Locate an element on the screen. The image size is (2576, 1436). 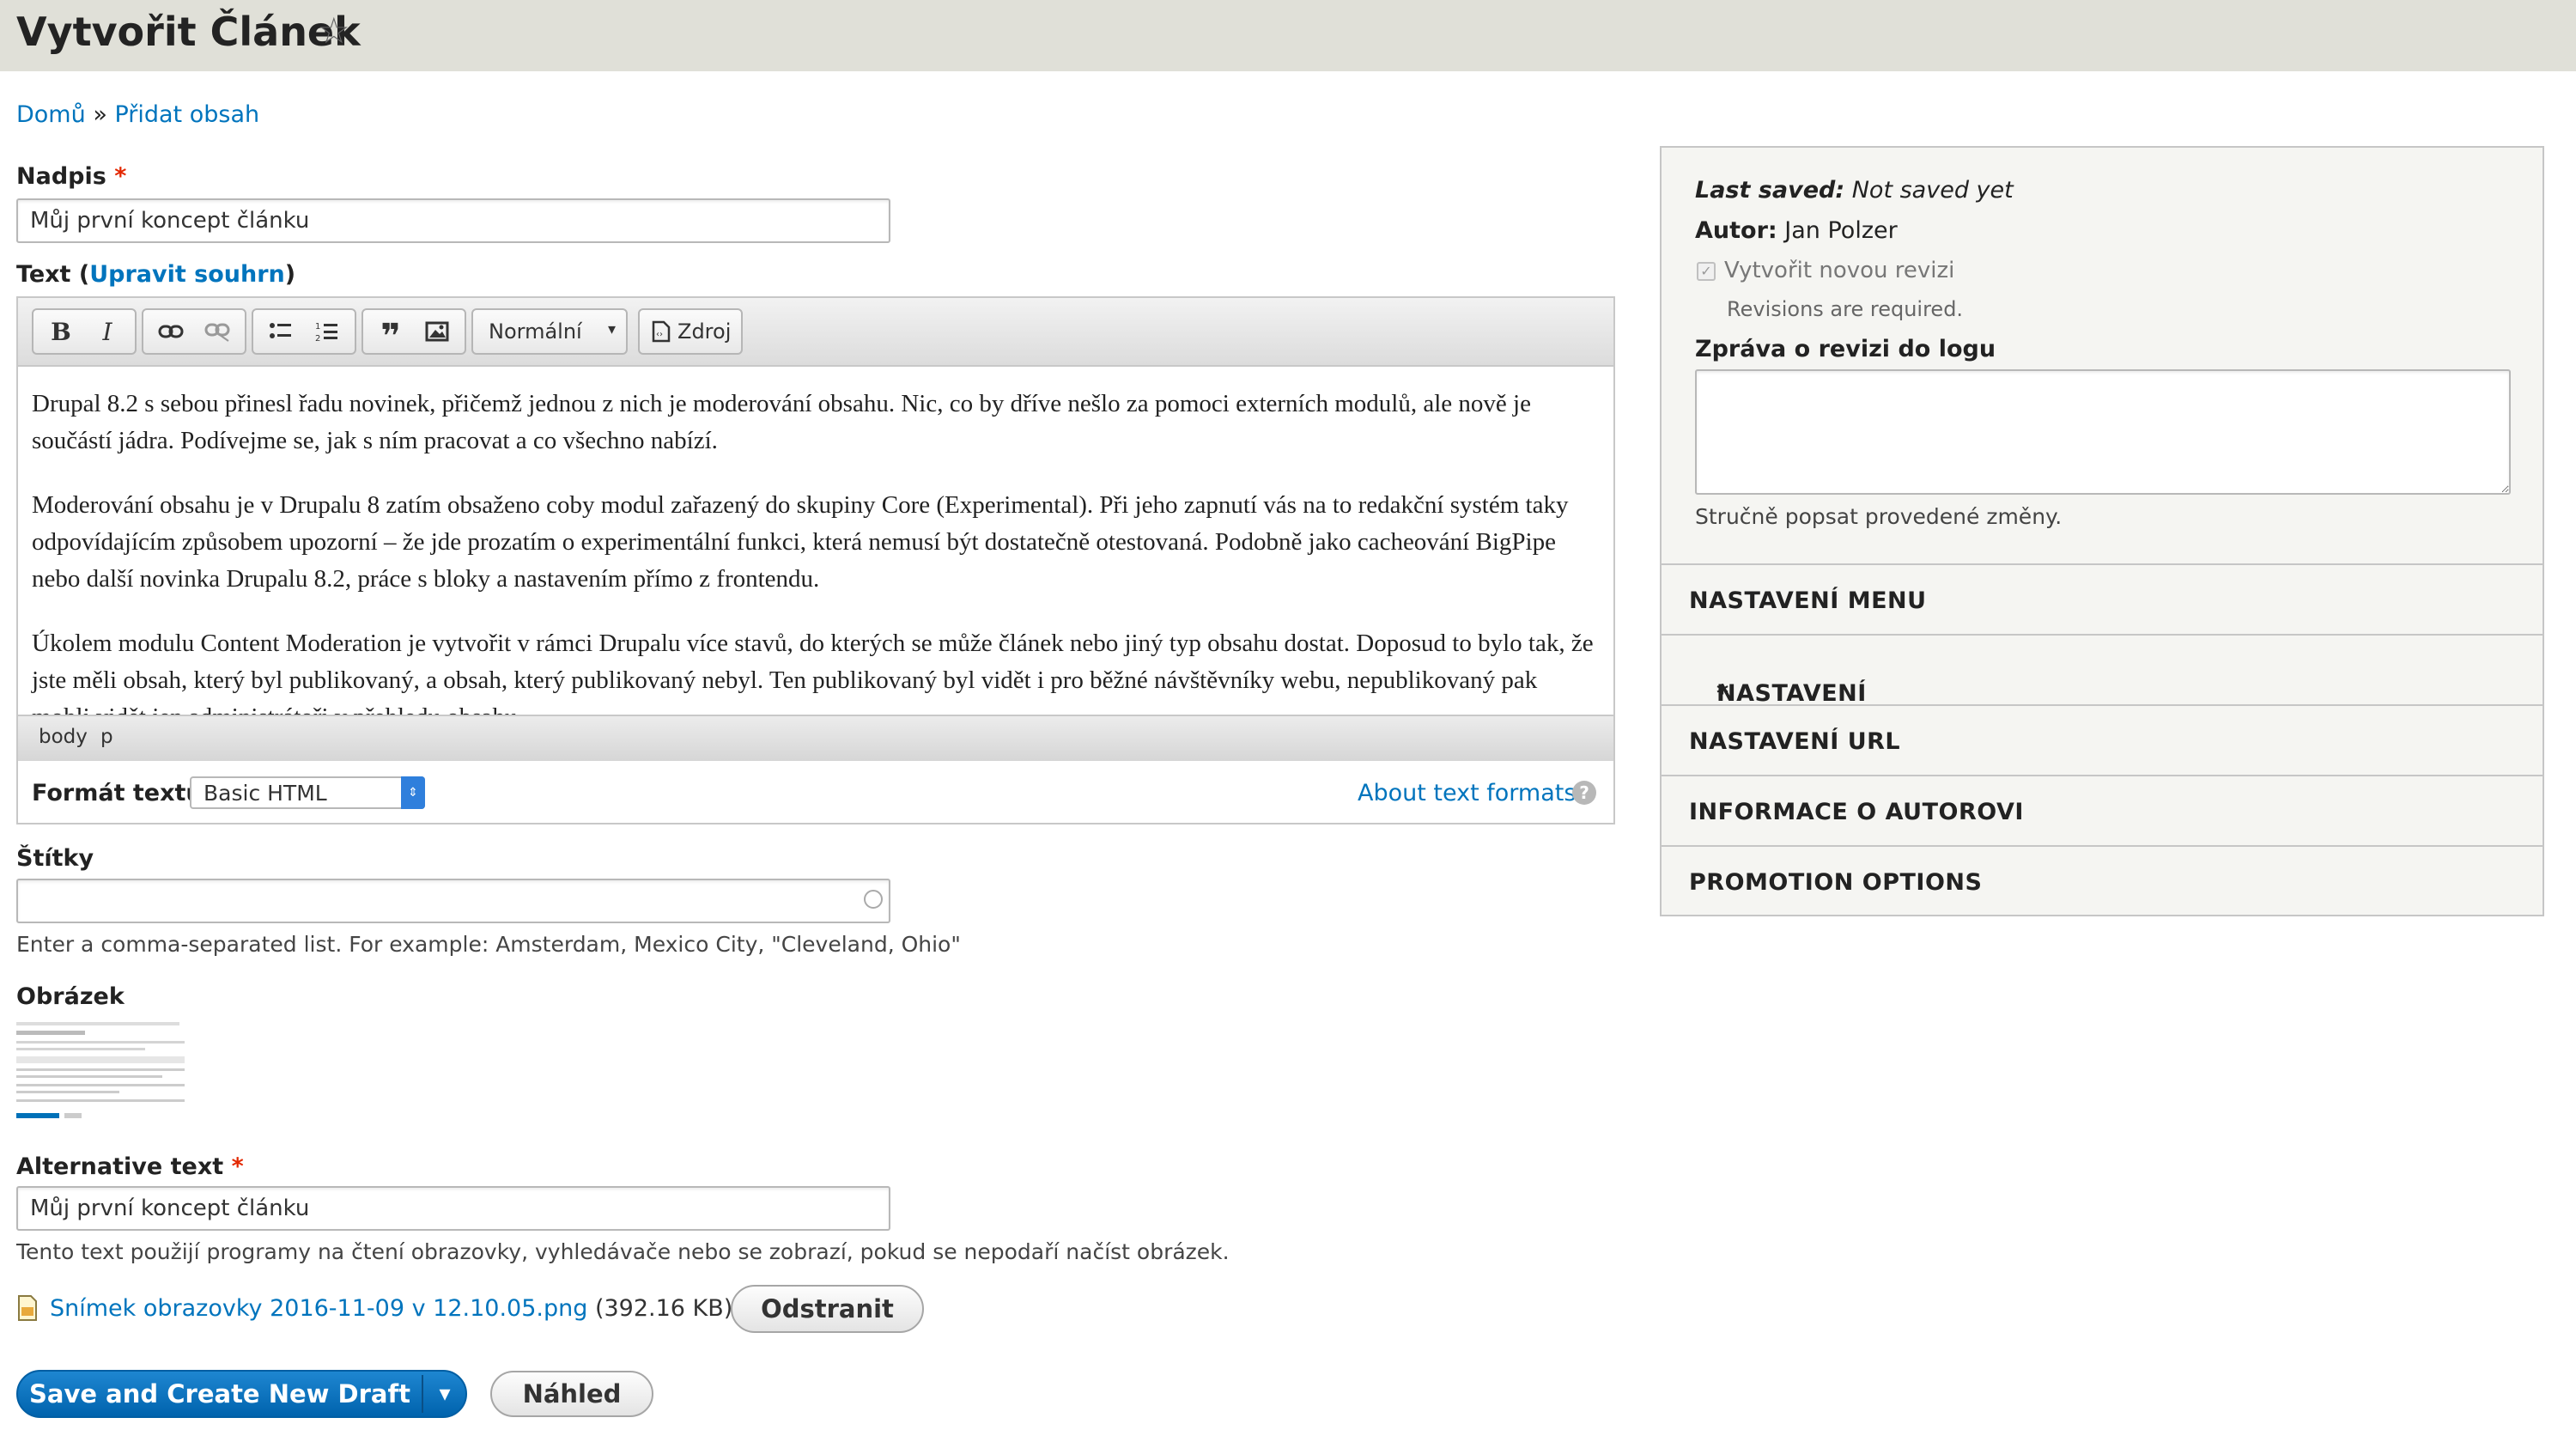
tags-input is located at coordinates (453, 901).